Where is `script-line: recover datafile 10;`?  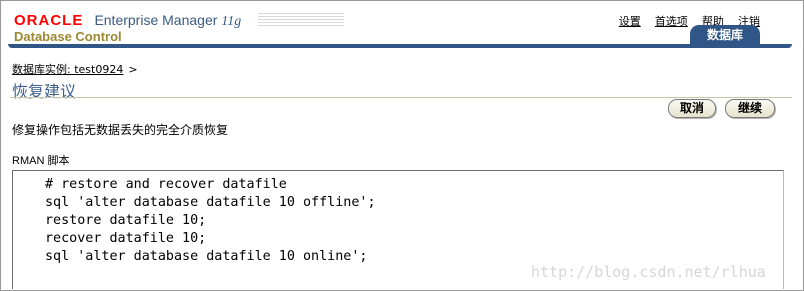 script-line: recover datafile 10; is located at coordinates (126, 238).